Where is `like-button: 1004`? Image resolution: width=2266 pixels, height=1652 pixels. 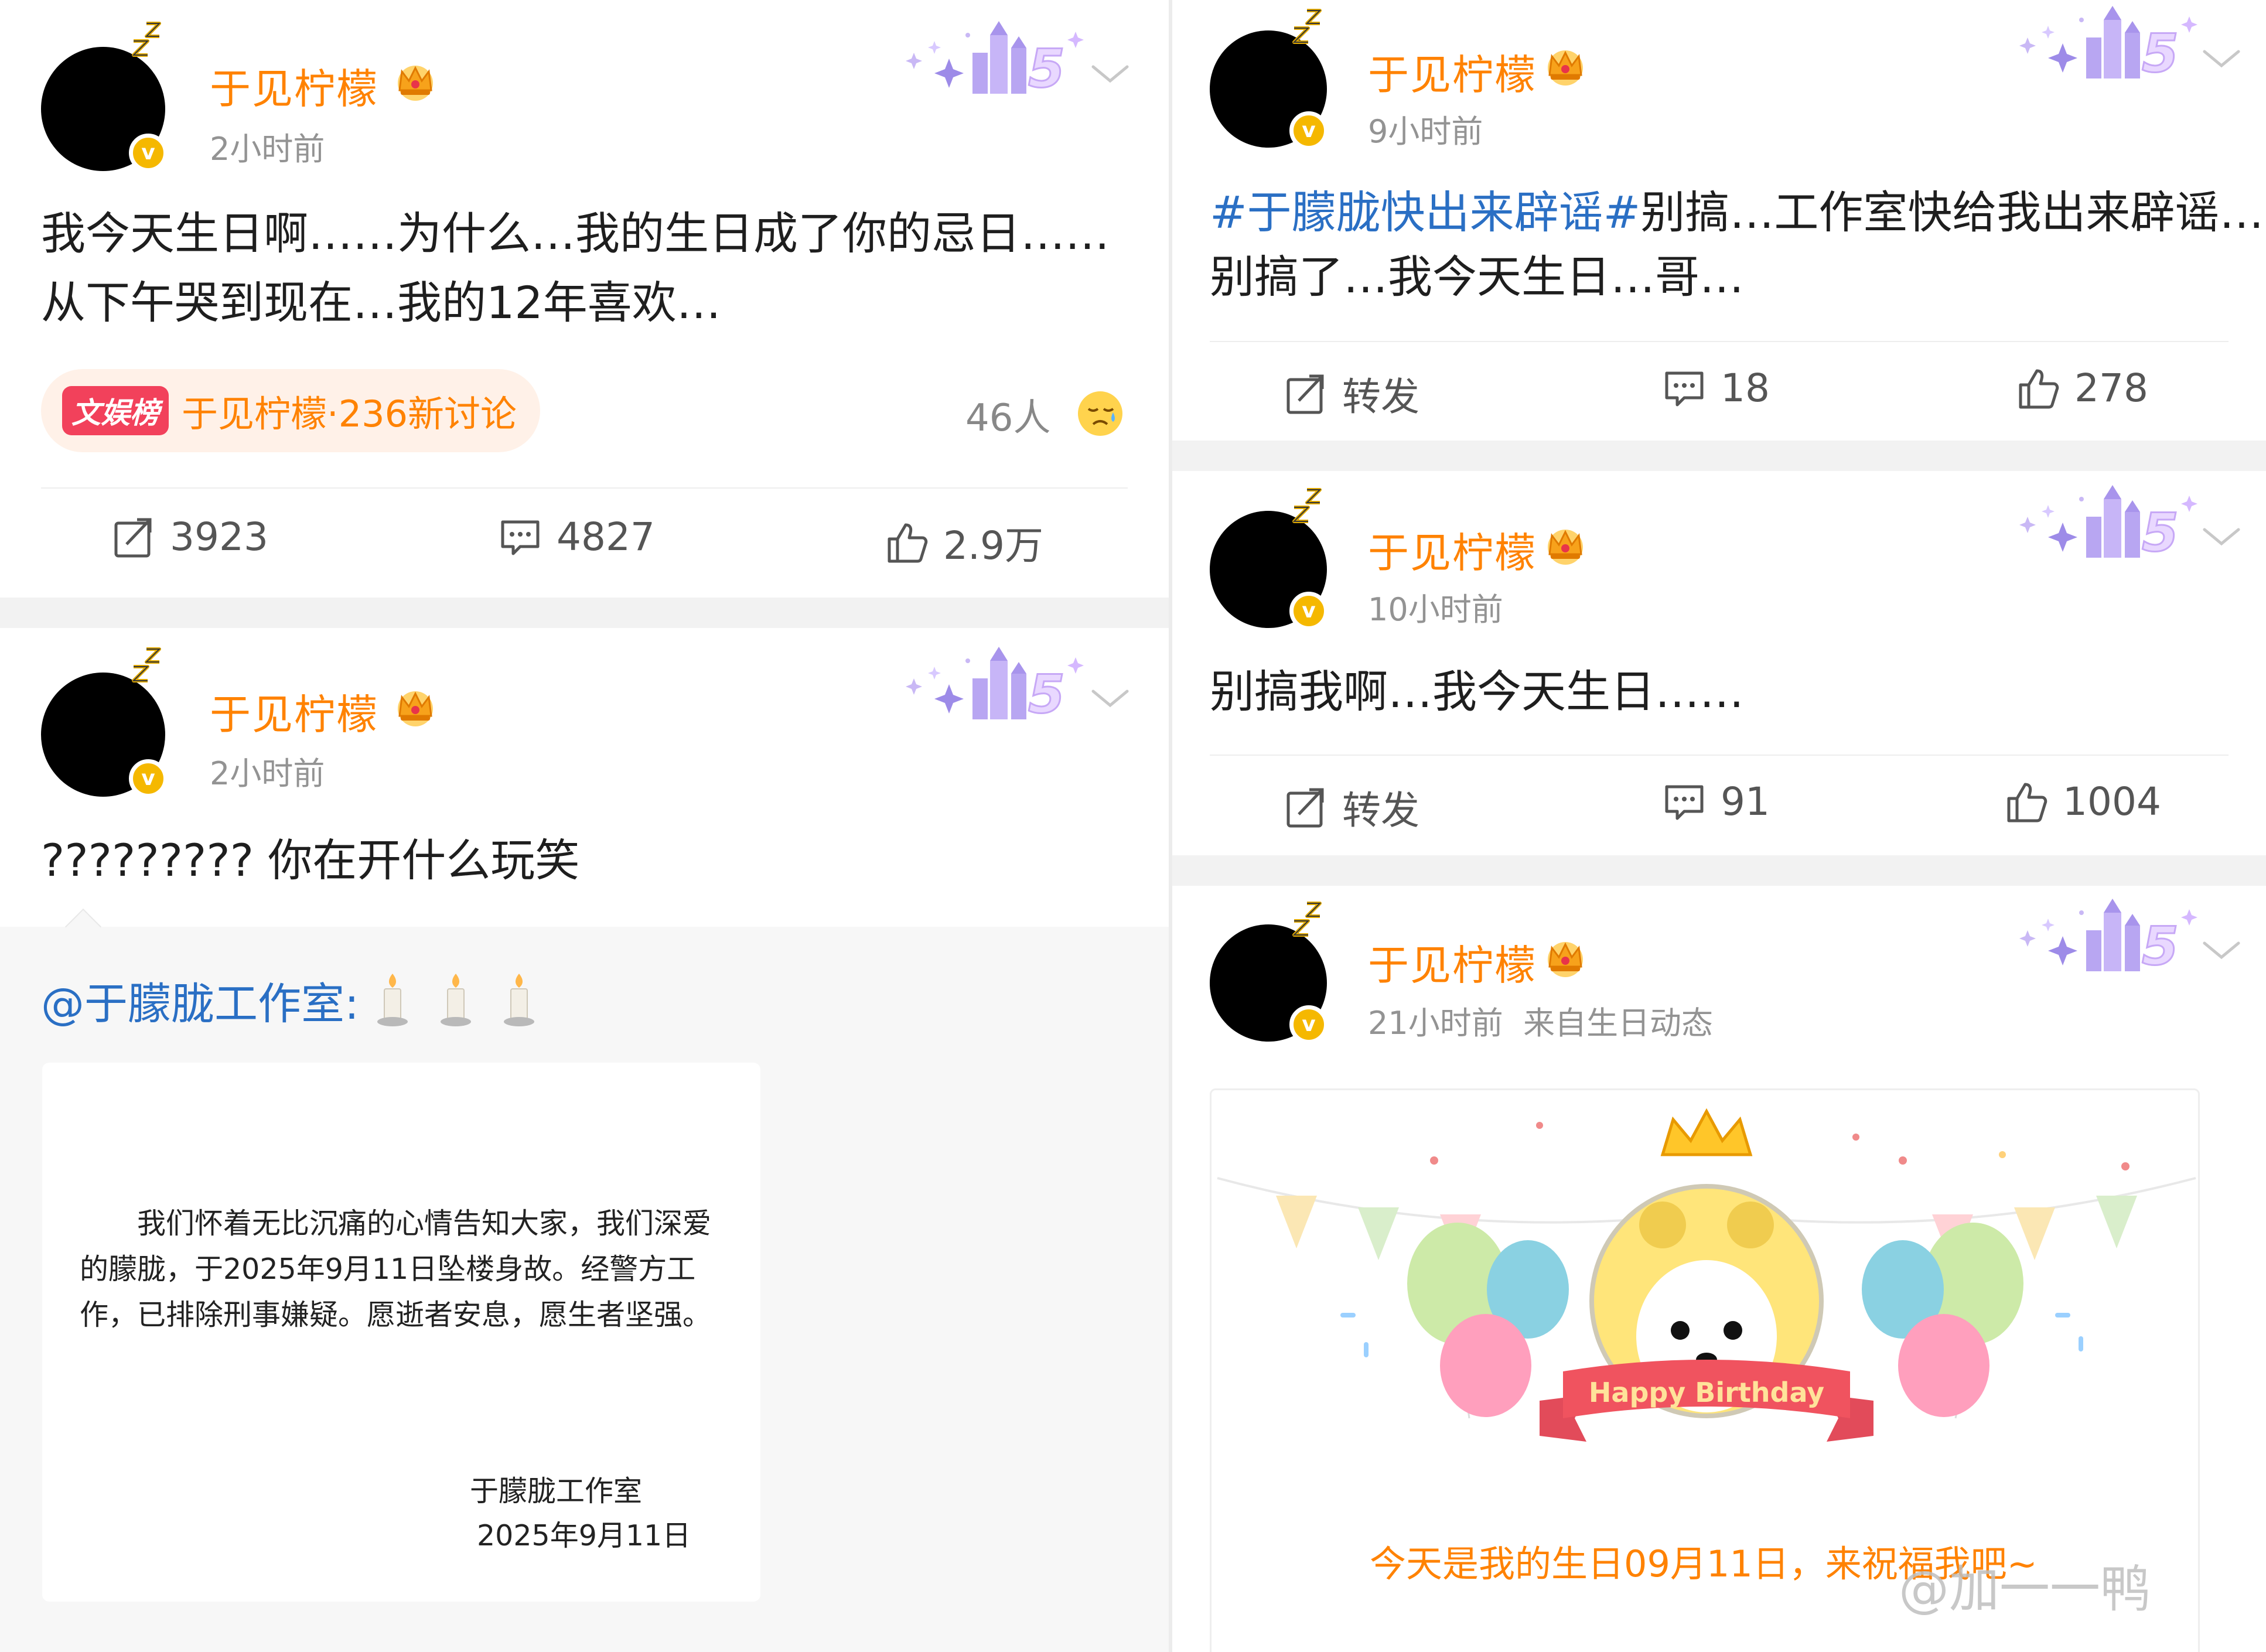 like-button: 1004 is located at coordinates (2082, 801).